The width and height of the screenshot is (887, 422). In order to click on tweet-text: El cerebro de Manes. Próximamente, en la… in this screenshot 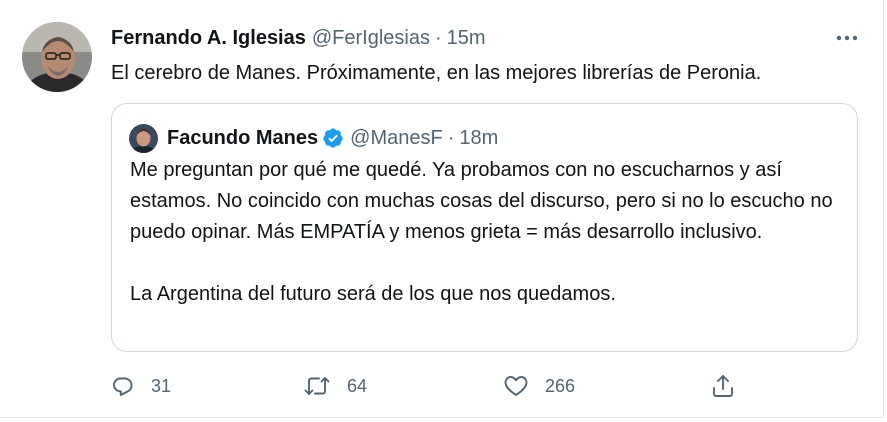, I will do `click(436, 73)`.